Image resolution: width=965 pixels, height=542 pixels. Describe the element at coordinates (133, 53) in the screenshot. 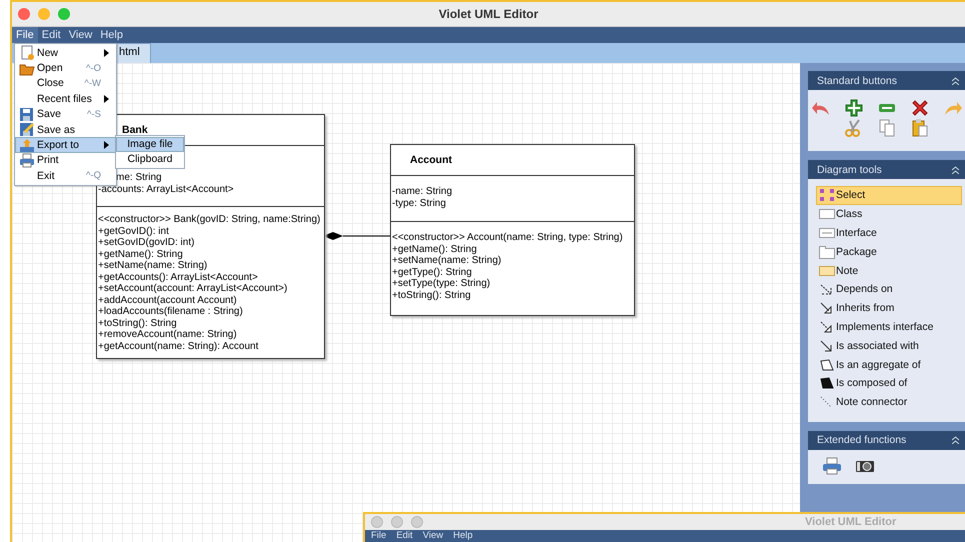

I see `diagram-tab: html` at that location.